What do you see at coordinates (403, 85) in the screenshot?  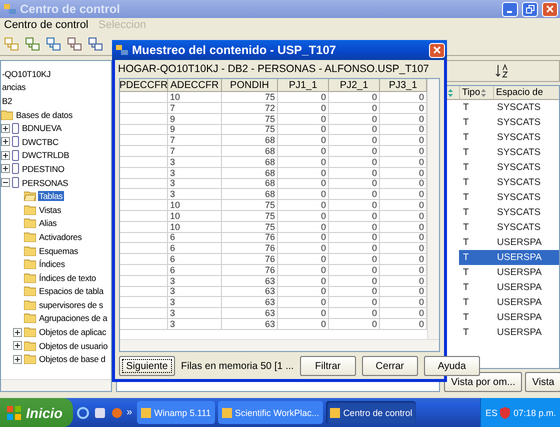 I see `column-header: PJ3_1` at bounding box center [403, 85].